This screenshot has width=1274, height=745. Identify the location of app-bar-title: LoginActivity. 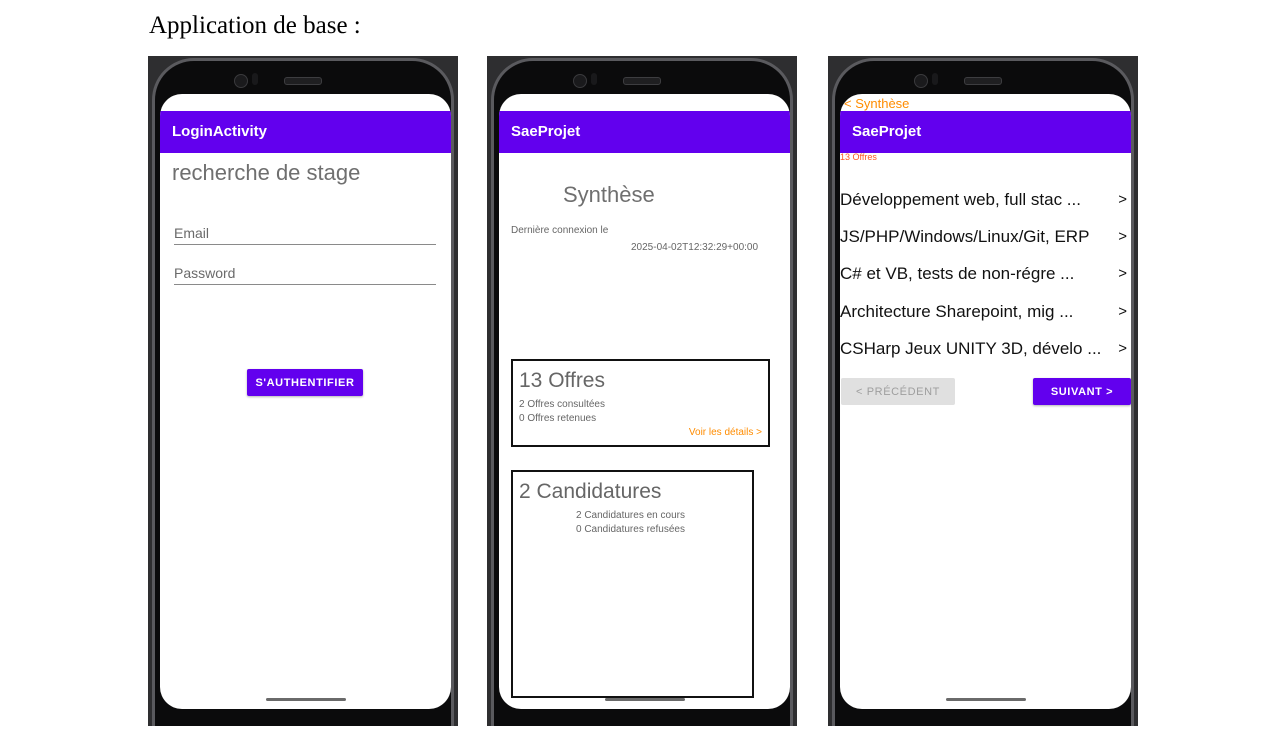
(305, 132).